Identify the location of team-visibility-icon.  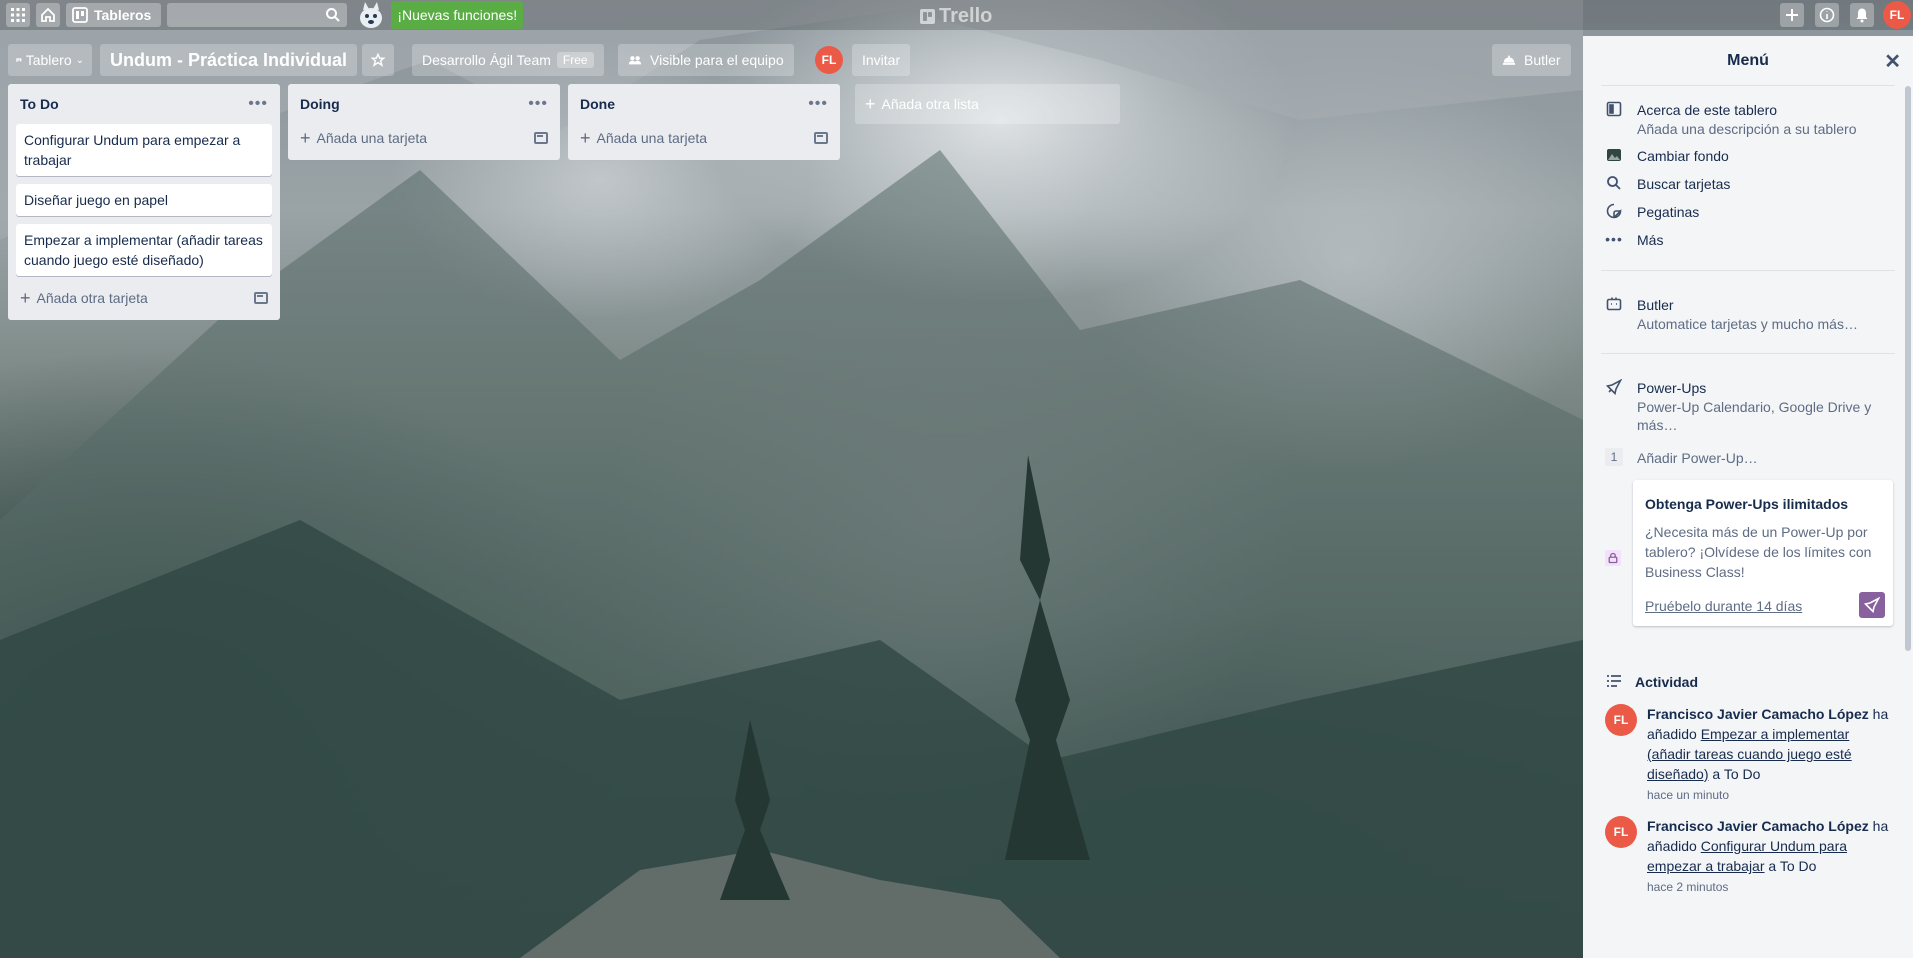
(635, 60).